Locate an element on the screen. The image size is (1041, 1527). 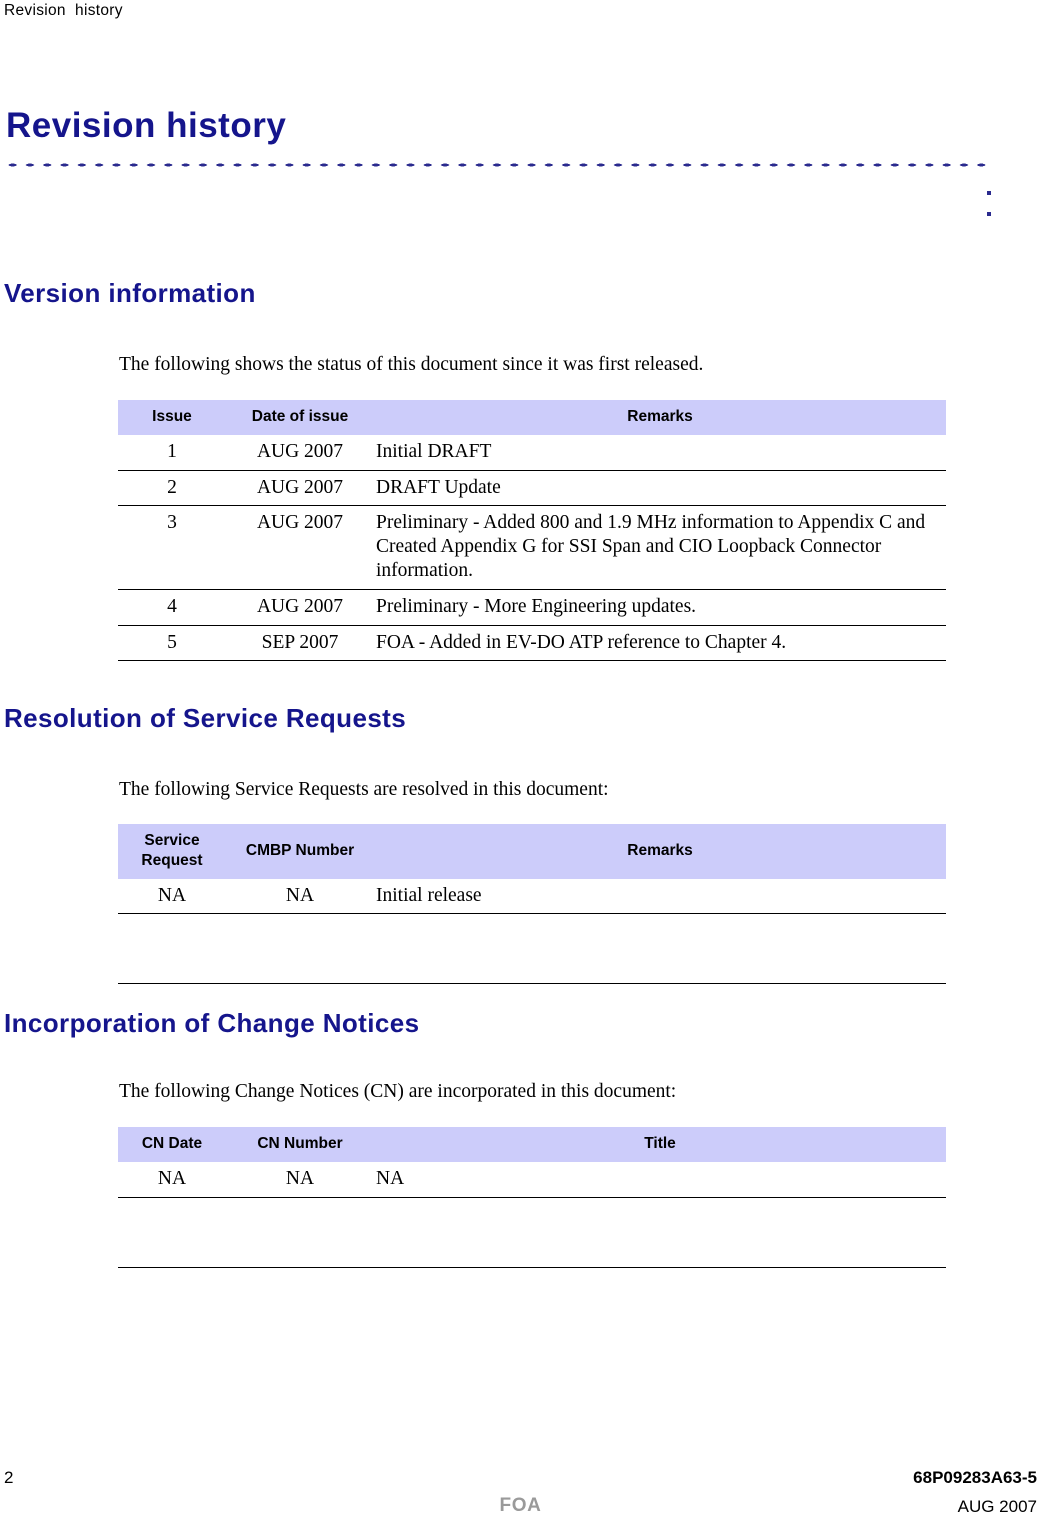
column-header-service-request: Service Request is located at coordinates (172, 851).